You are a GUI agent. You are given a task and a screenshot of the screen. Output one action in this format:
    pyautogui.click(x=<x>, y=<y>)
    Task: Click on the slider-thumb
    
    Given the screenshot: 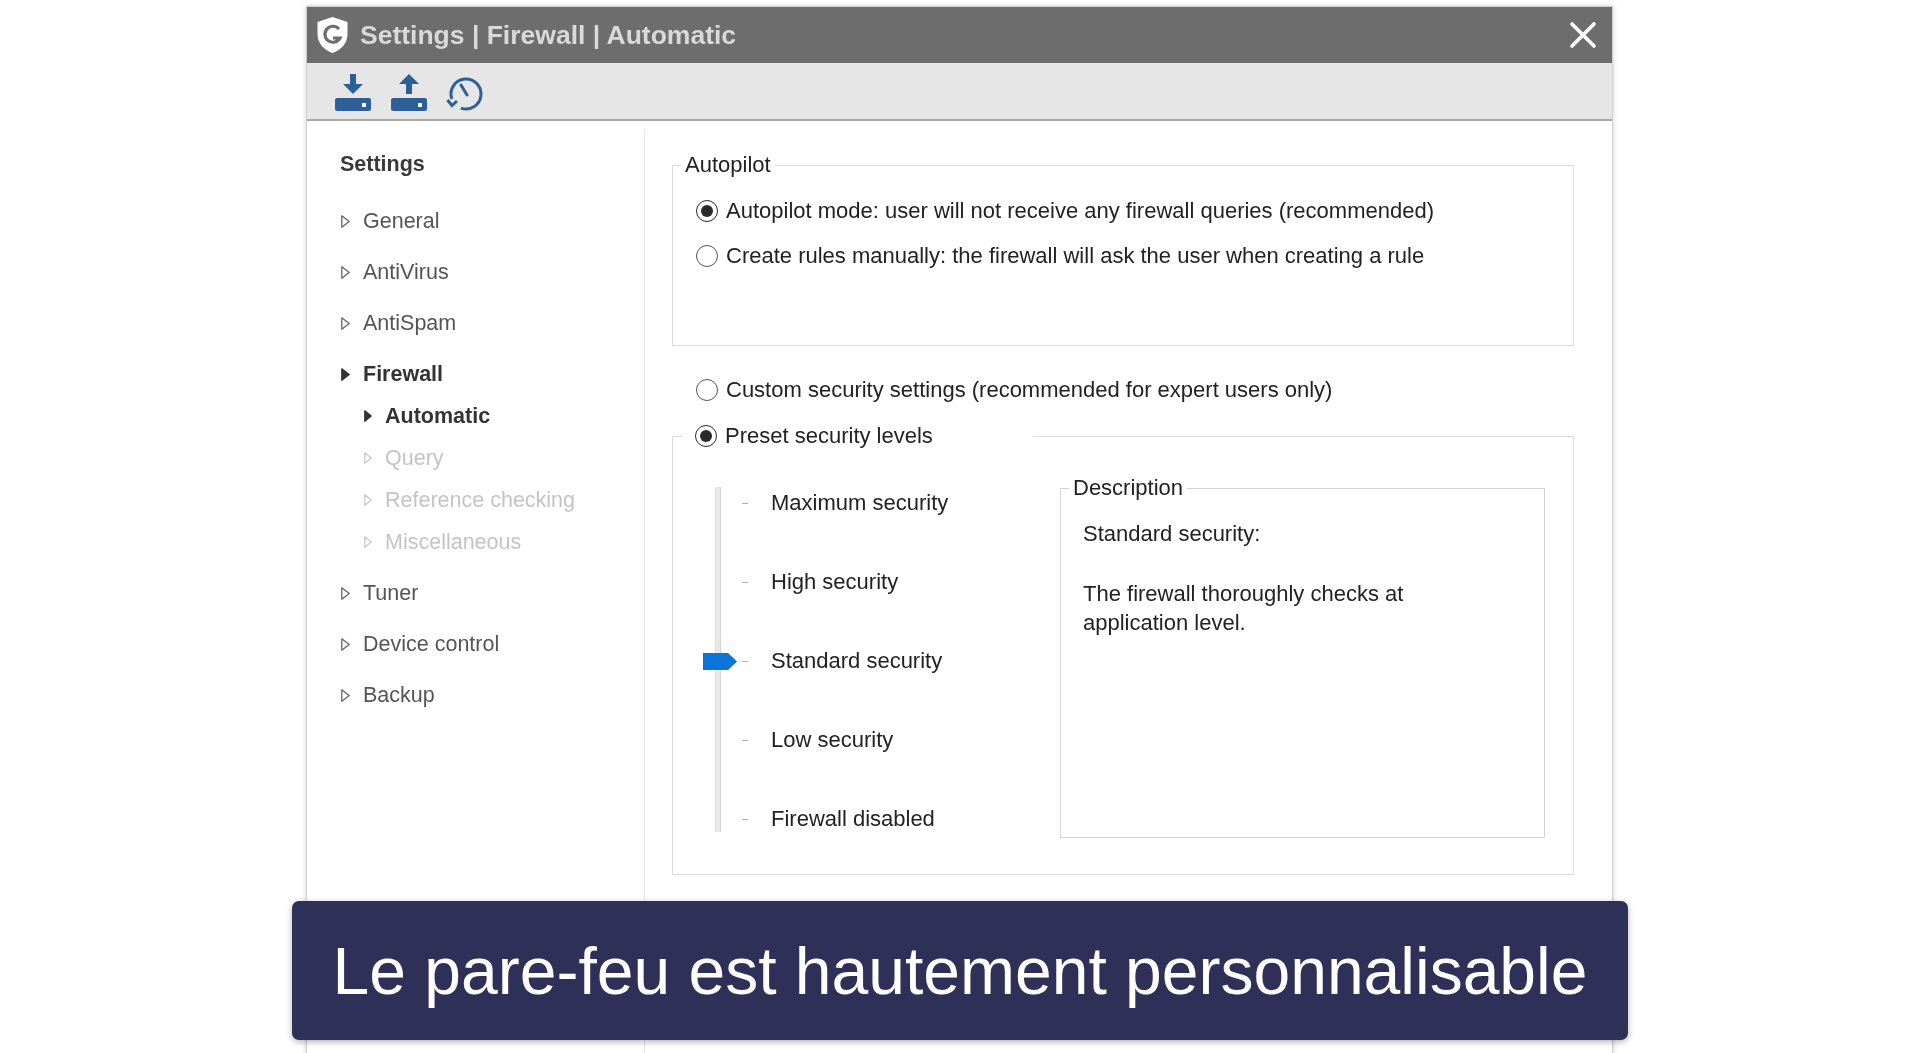 What is the action you would take?
    pyautogui.click(x=720, y=661)
    